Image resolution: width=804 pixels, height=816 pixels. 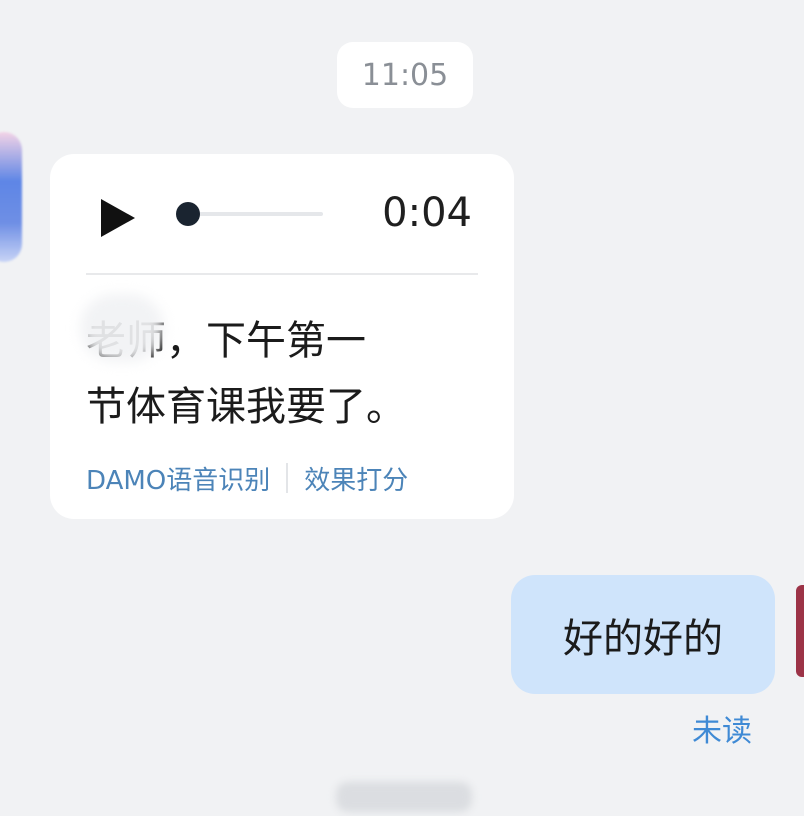 I want to click on audio-progress-track, so click(x=249, y=214).